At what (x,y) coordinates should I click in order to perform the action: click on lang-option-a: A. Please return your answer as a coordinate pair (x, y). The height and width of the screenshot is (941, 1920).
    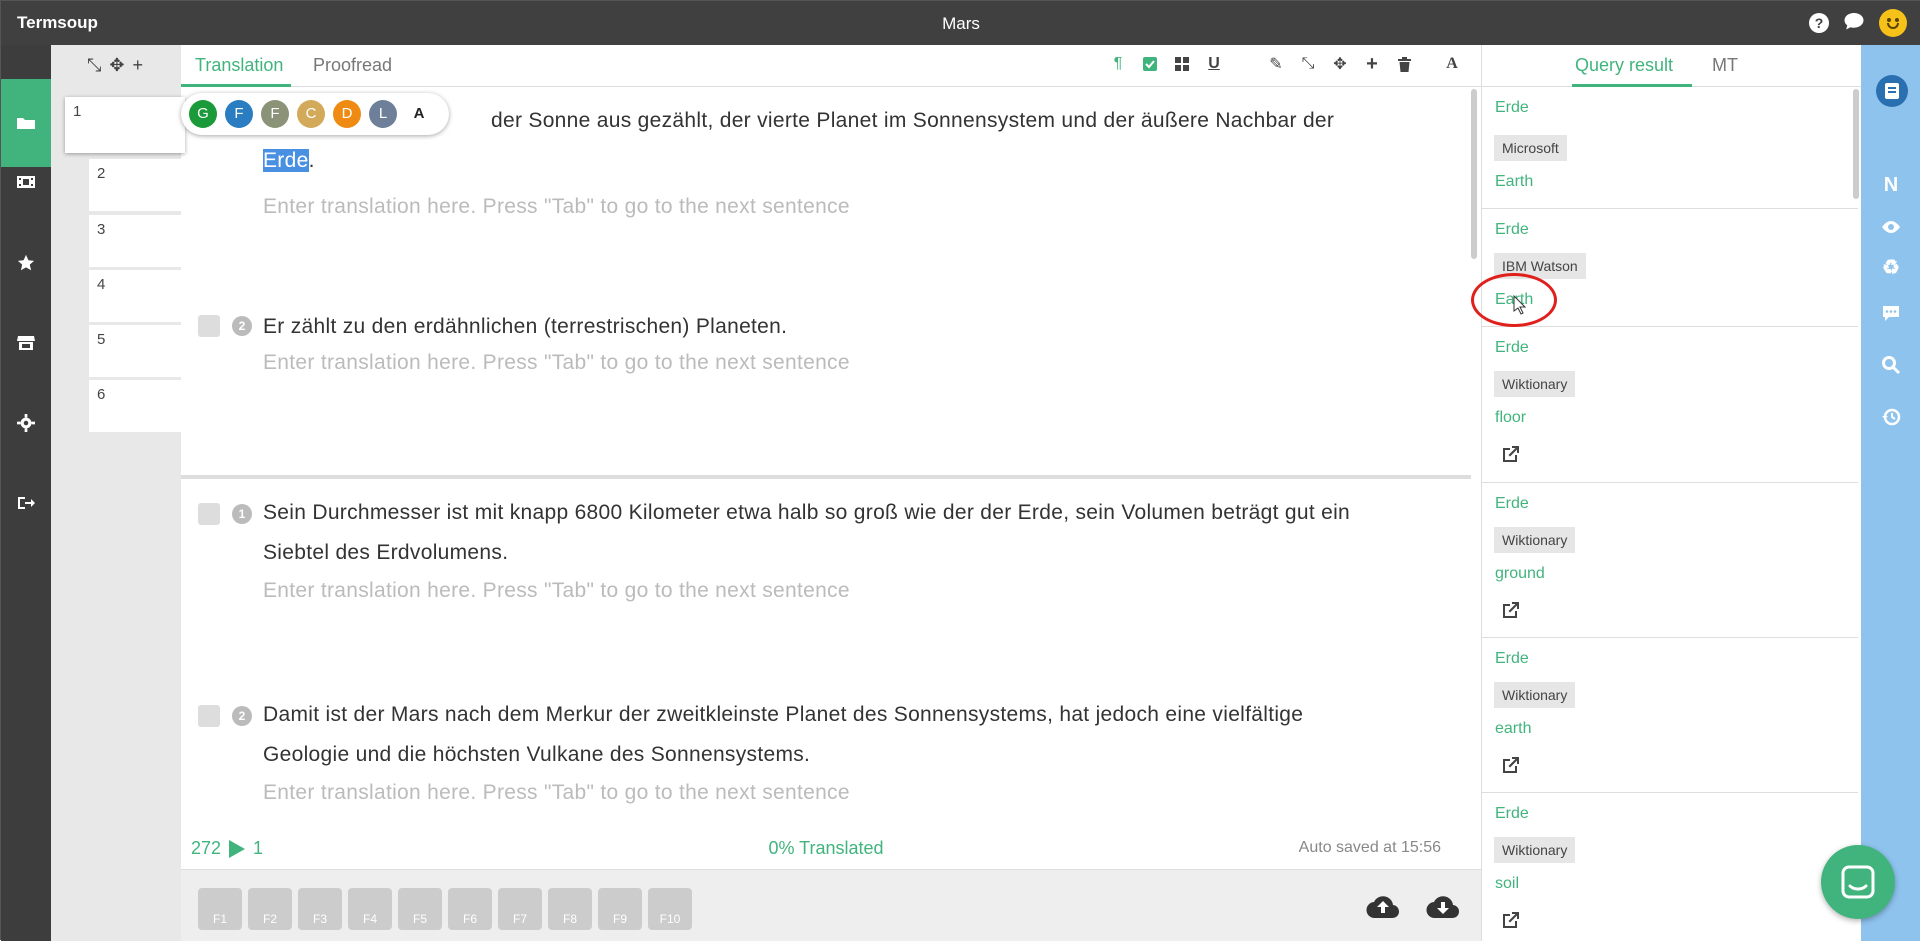
    Looking at the image, I should click on (419, 114).